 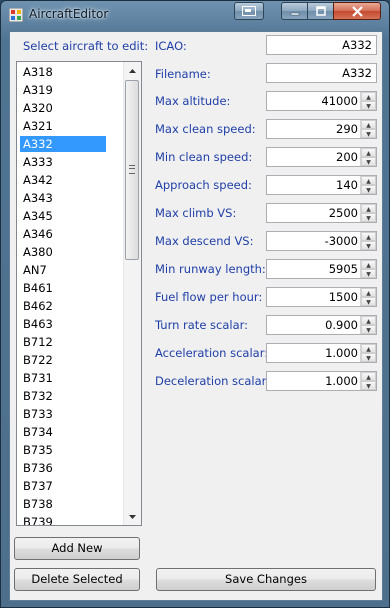 What do you see at coordinates (63, 162) in the screenshot?
I see `list-item: A333` at bounding box center [63, 162].